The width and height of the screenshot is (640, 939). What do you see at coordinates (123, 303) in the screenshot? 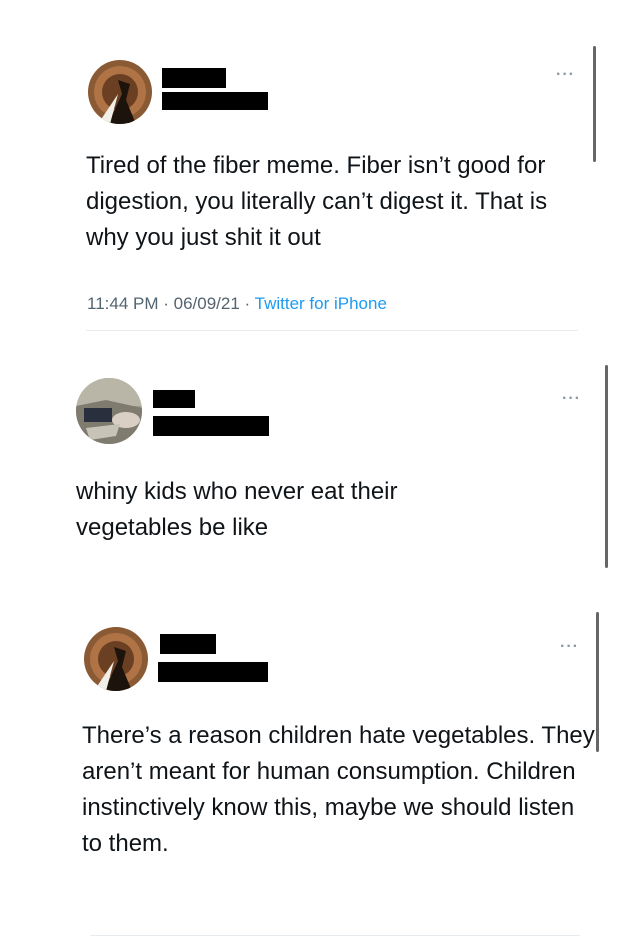
I see `tweet-time: 11:44 PM` at bounding box center [123, 303].